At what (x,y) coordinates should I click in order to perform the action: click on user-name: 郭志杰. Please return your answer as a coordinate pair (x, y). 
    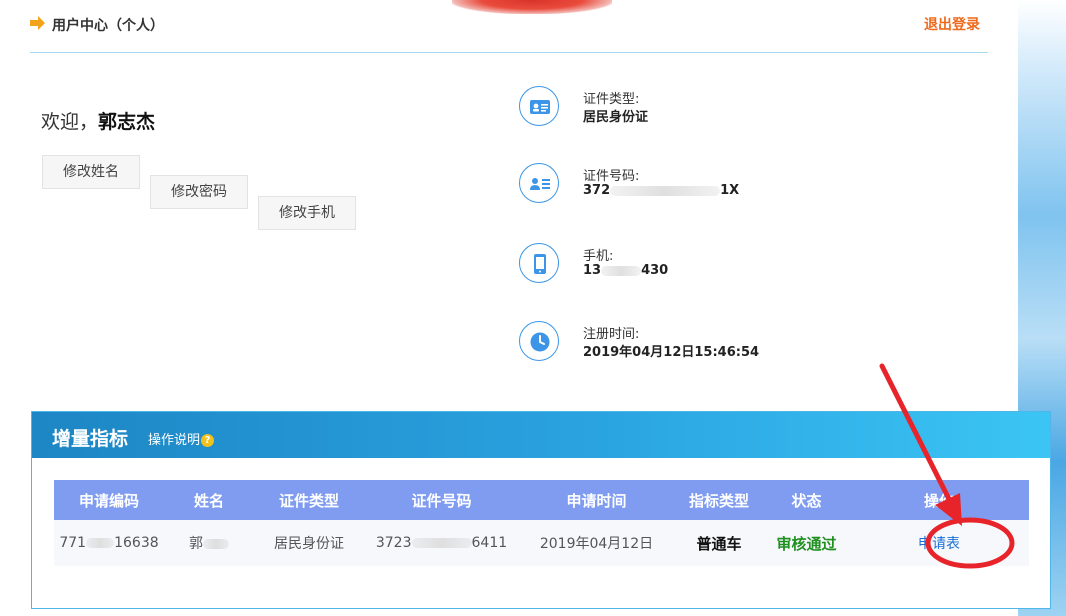
    Looking at the image, I should click on (127, 122).